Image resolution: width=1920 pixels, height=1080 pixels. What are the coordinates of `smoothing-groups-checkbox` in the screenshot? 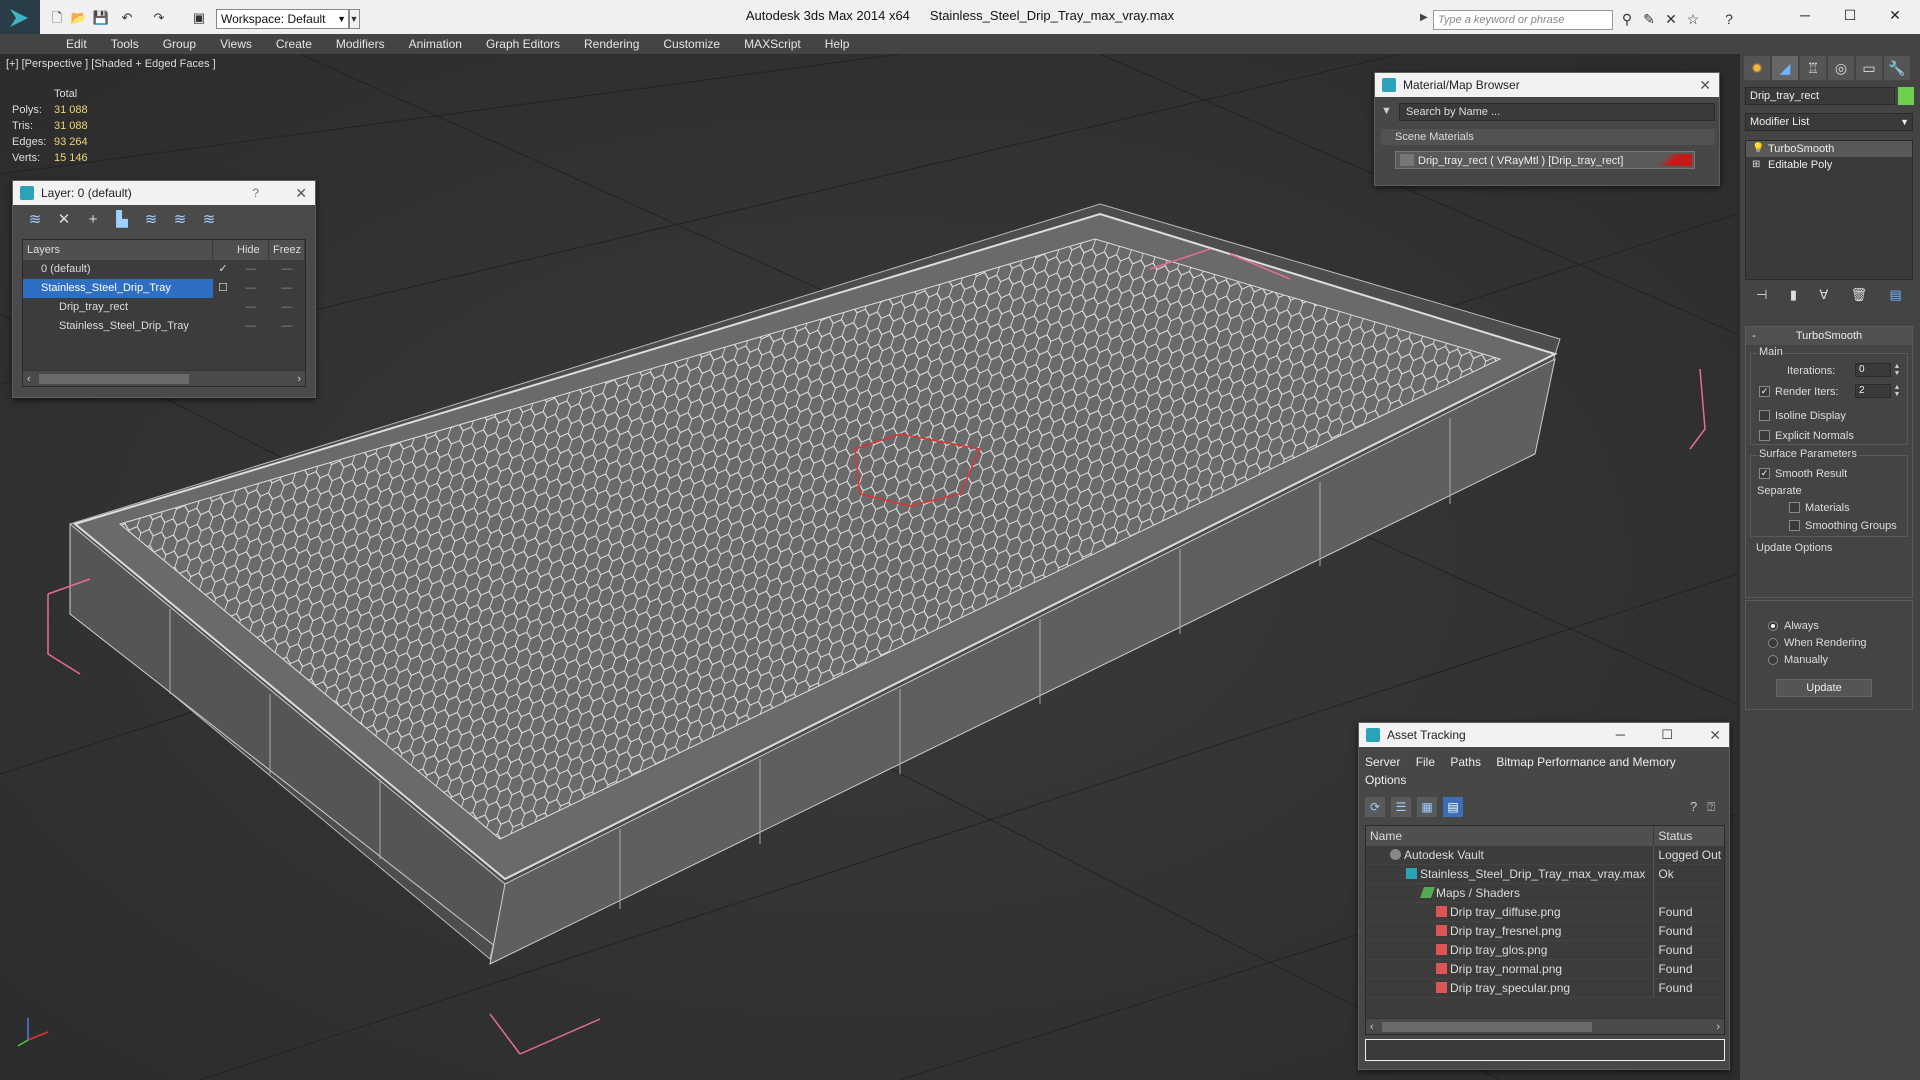 It's located at (1794, 525).